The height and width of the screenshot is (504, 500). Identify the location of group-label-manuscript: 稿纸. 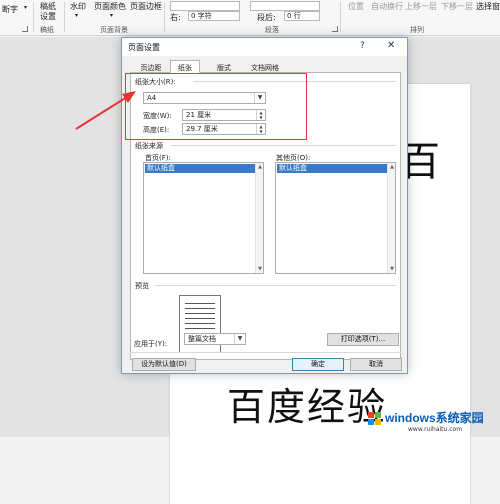
(47, 30).